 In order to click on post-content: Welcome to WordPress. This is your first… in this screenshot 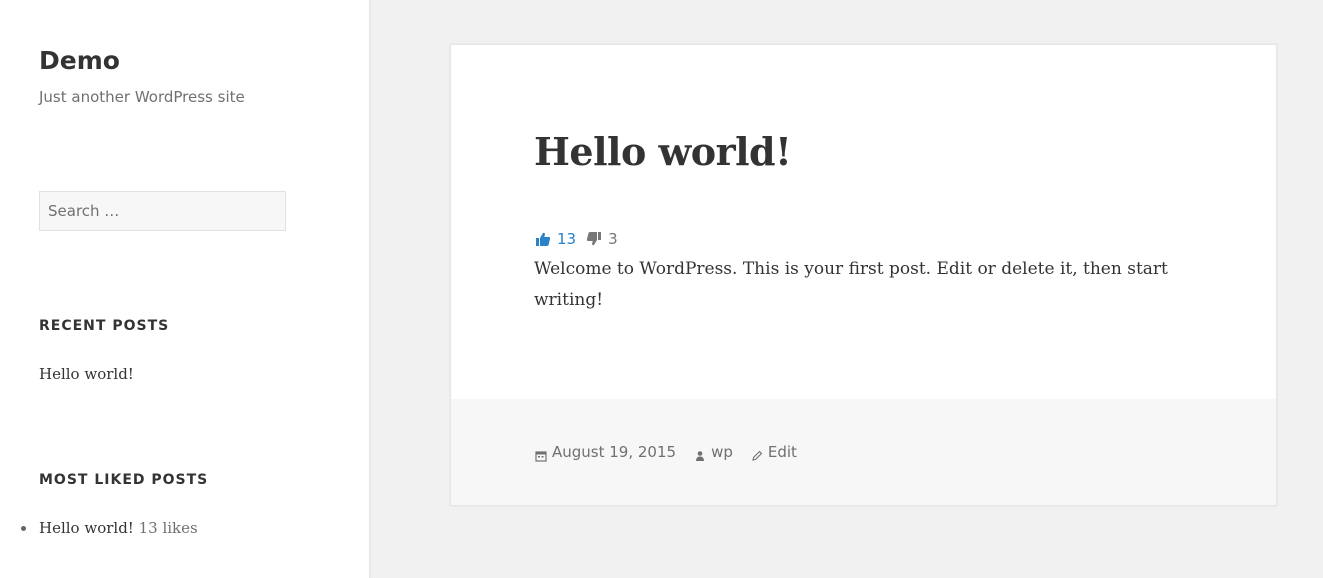, I will do `click(851, 284)`.